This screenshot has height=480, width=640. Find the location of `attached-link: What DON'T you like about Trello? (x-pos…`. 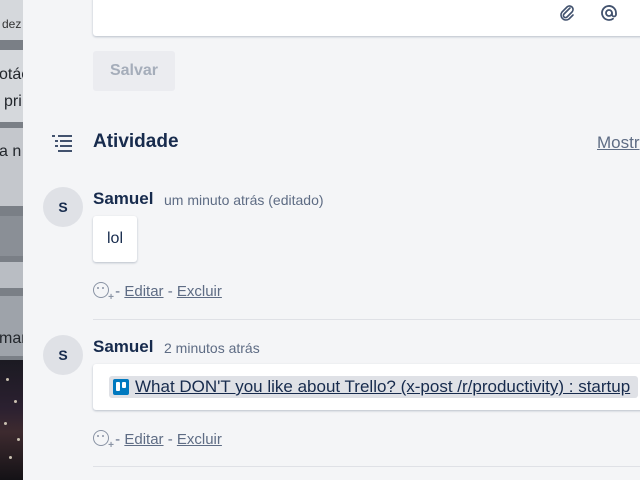

attached-link: What DON'T you like about Trello? (x-pos… is located at coordinates (374, 387).